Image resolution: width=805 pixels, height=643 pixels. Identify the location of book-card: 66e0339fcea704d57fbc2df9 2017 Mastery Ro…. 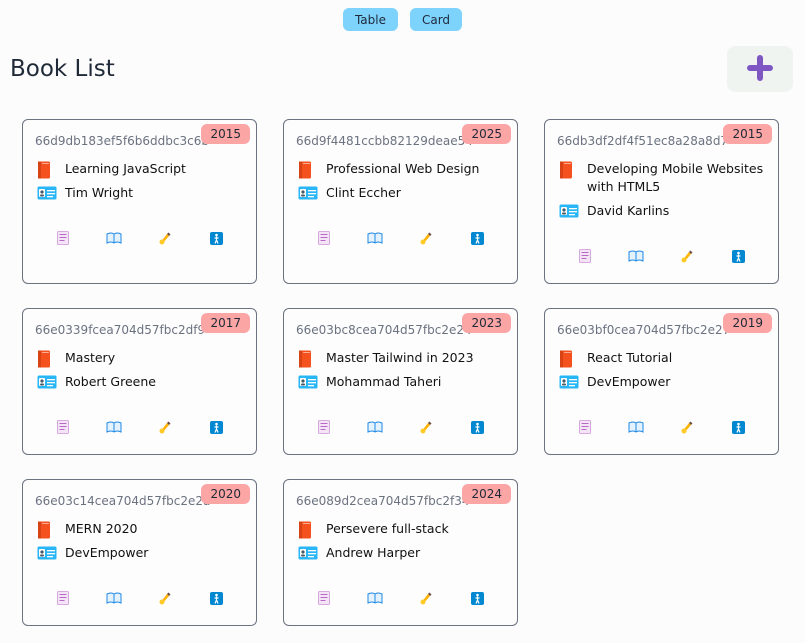
(139, 381).